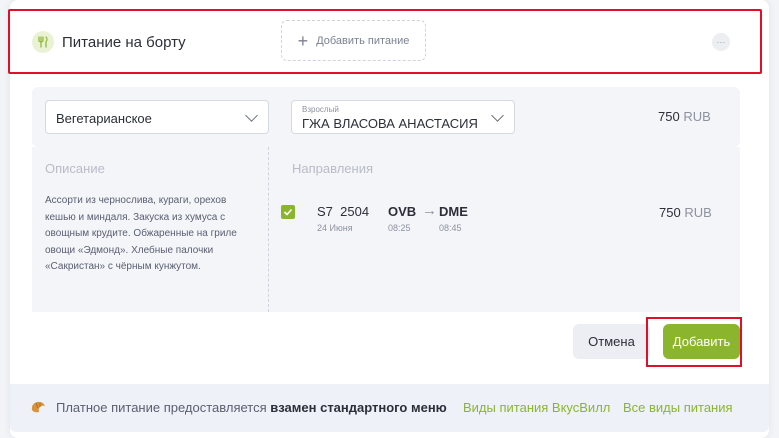 Image resolution: width=779 pixels, height=438 pixels. I want to click on add-food-label: Добавить питание, so click(363, 40).